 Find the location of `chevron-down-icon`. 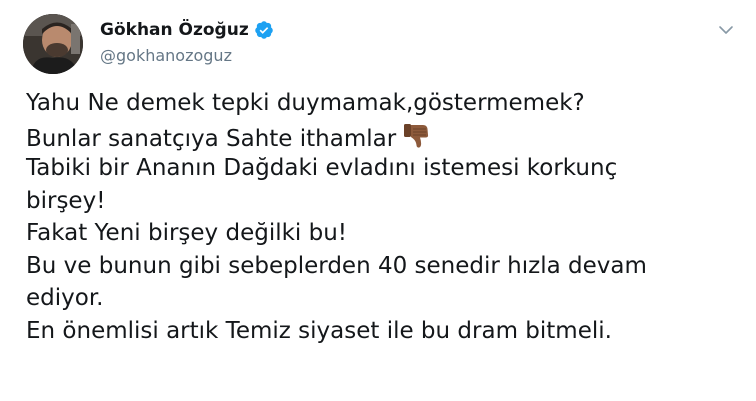

chevron-down-icon is located at coordinates (726, 30).